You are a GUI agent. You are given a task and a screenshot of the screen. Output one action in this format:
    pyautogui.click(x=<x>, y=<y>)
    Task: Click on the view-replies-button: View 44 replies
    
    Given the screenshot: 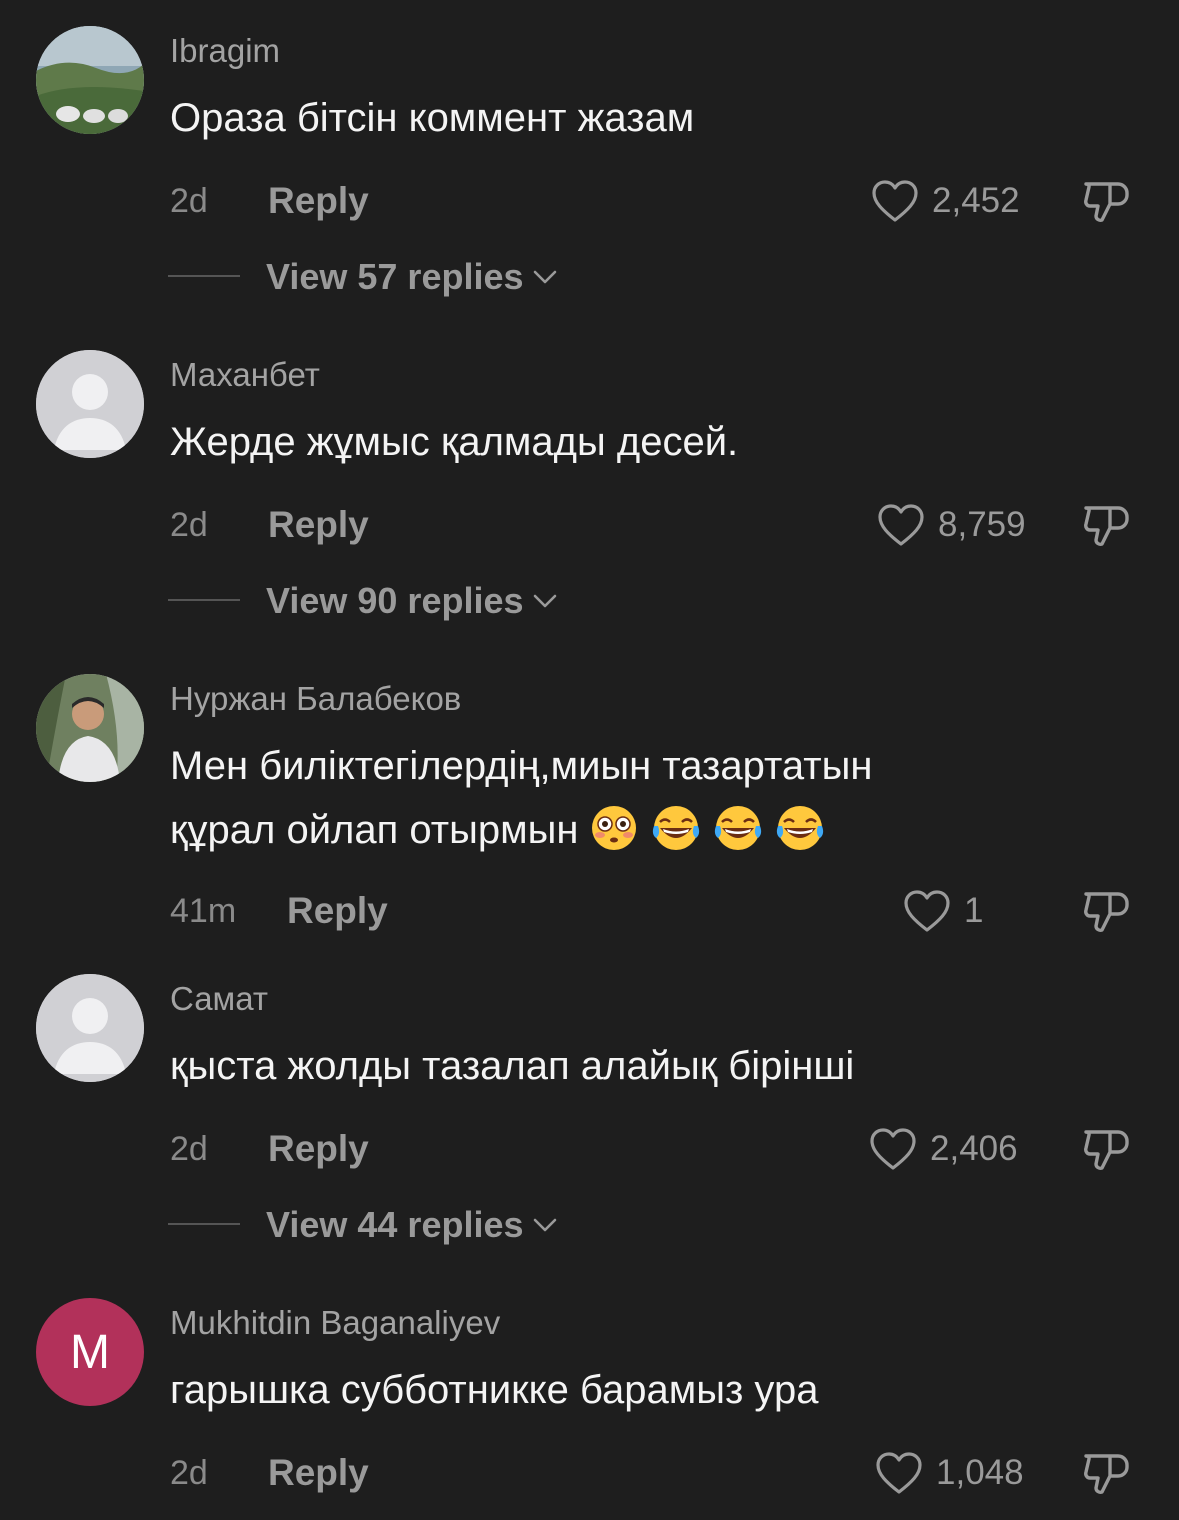 What is the action you would take?
    pyautogui.click(x=412, y=1225)
    